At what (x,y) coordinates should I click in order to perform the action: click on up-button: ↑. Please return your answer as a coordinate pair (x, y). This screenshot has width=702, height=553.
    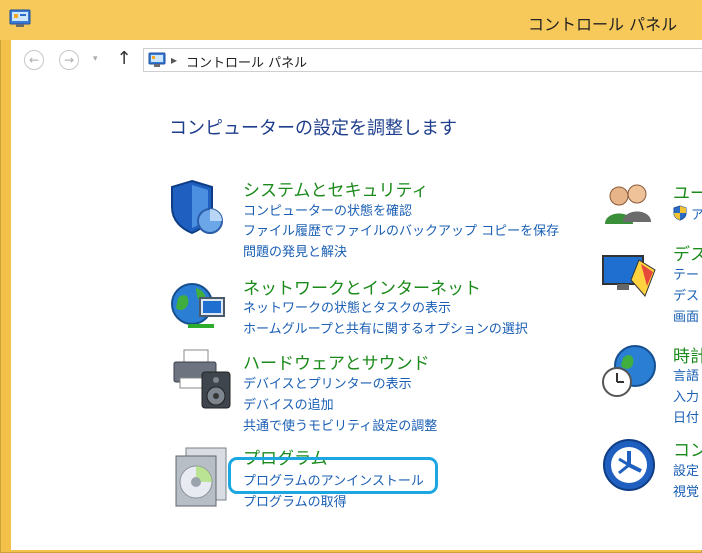
    Looking at the image, I should click on (124, 59).